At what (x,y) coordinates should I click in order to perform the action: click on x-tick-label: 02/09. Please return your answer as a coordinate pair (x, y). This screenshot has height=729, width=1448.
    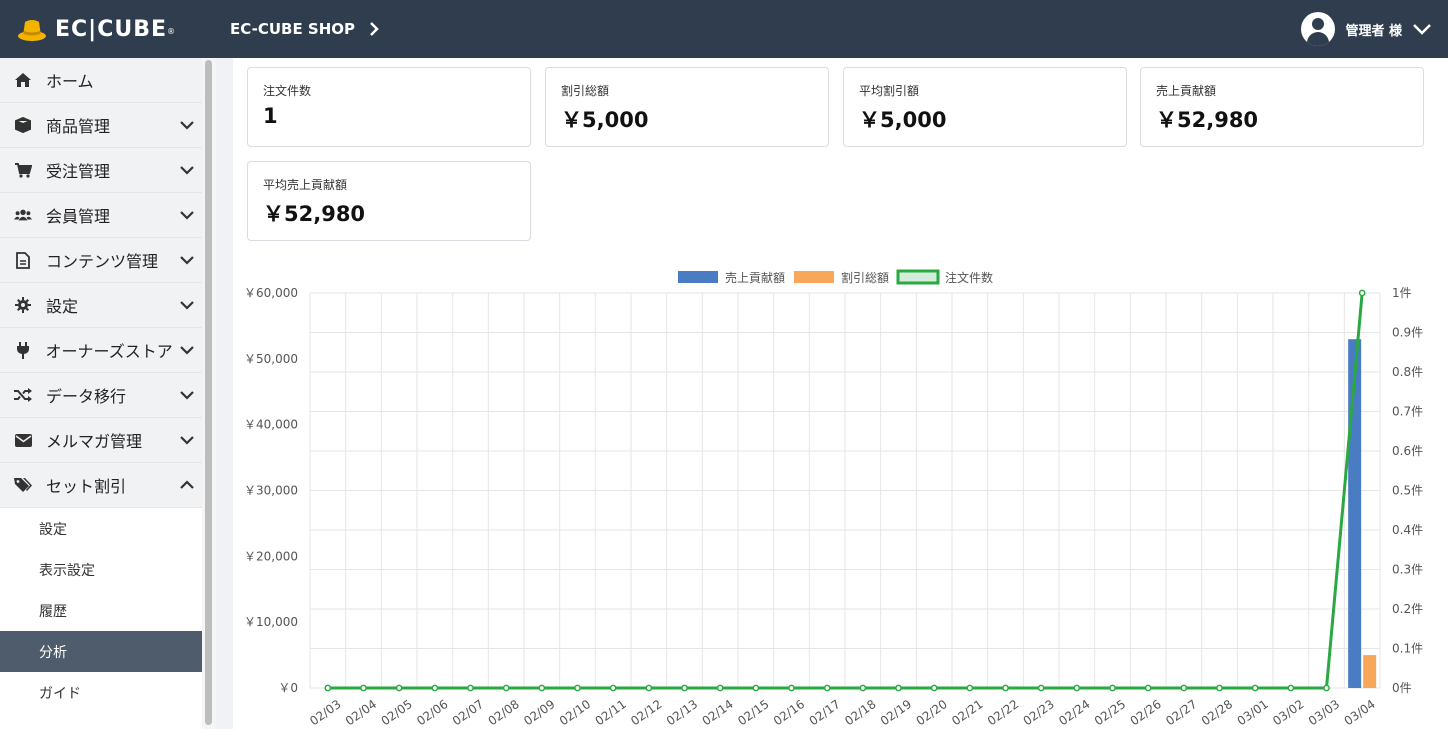
    Looking at the image, I should click on (539, 712).